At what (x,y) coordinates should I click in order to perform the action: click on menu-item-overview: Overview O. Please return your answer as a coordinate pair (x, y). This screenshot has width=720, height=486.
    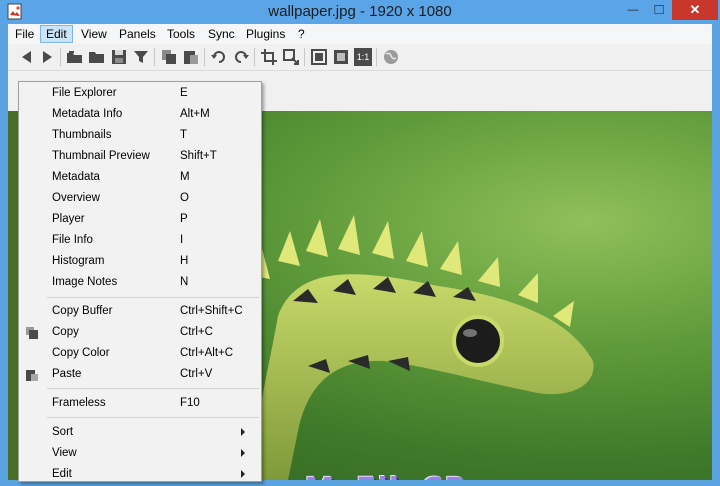
    Looking at the image, I should click on (140, 199).